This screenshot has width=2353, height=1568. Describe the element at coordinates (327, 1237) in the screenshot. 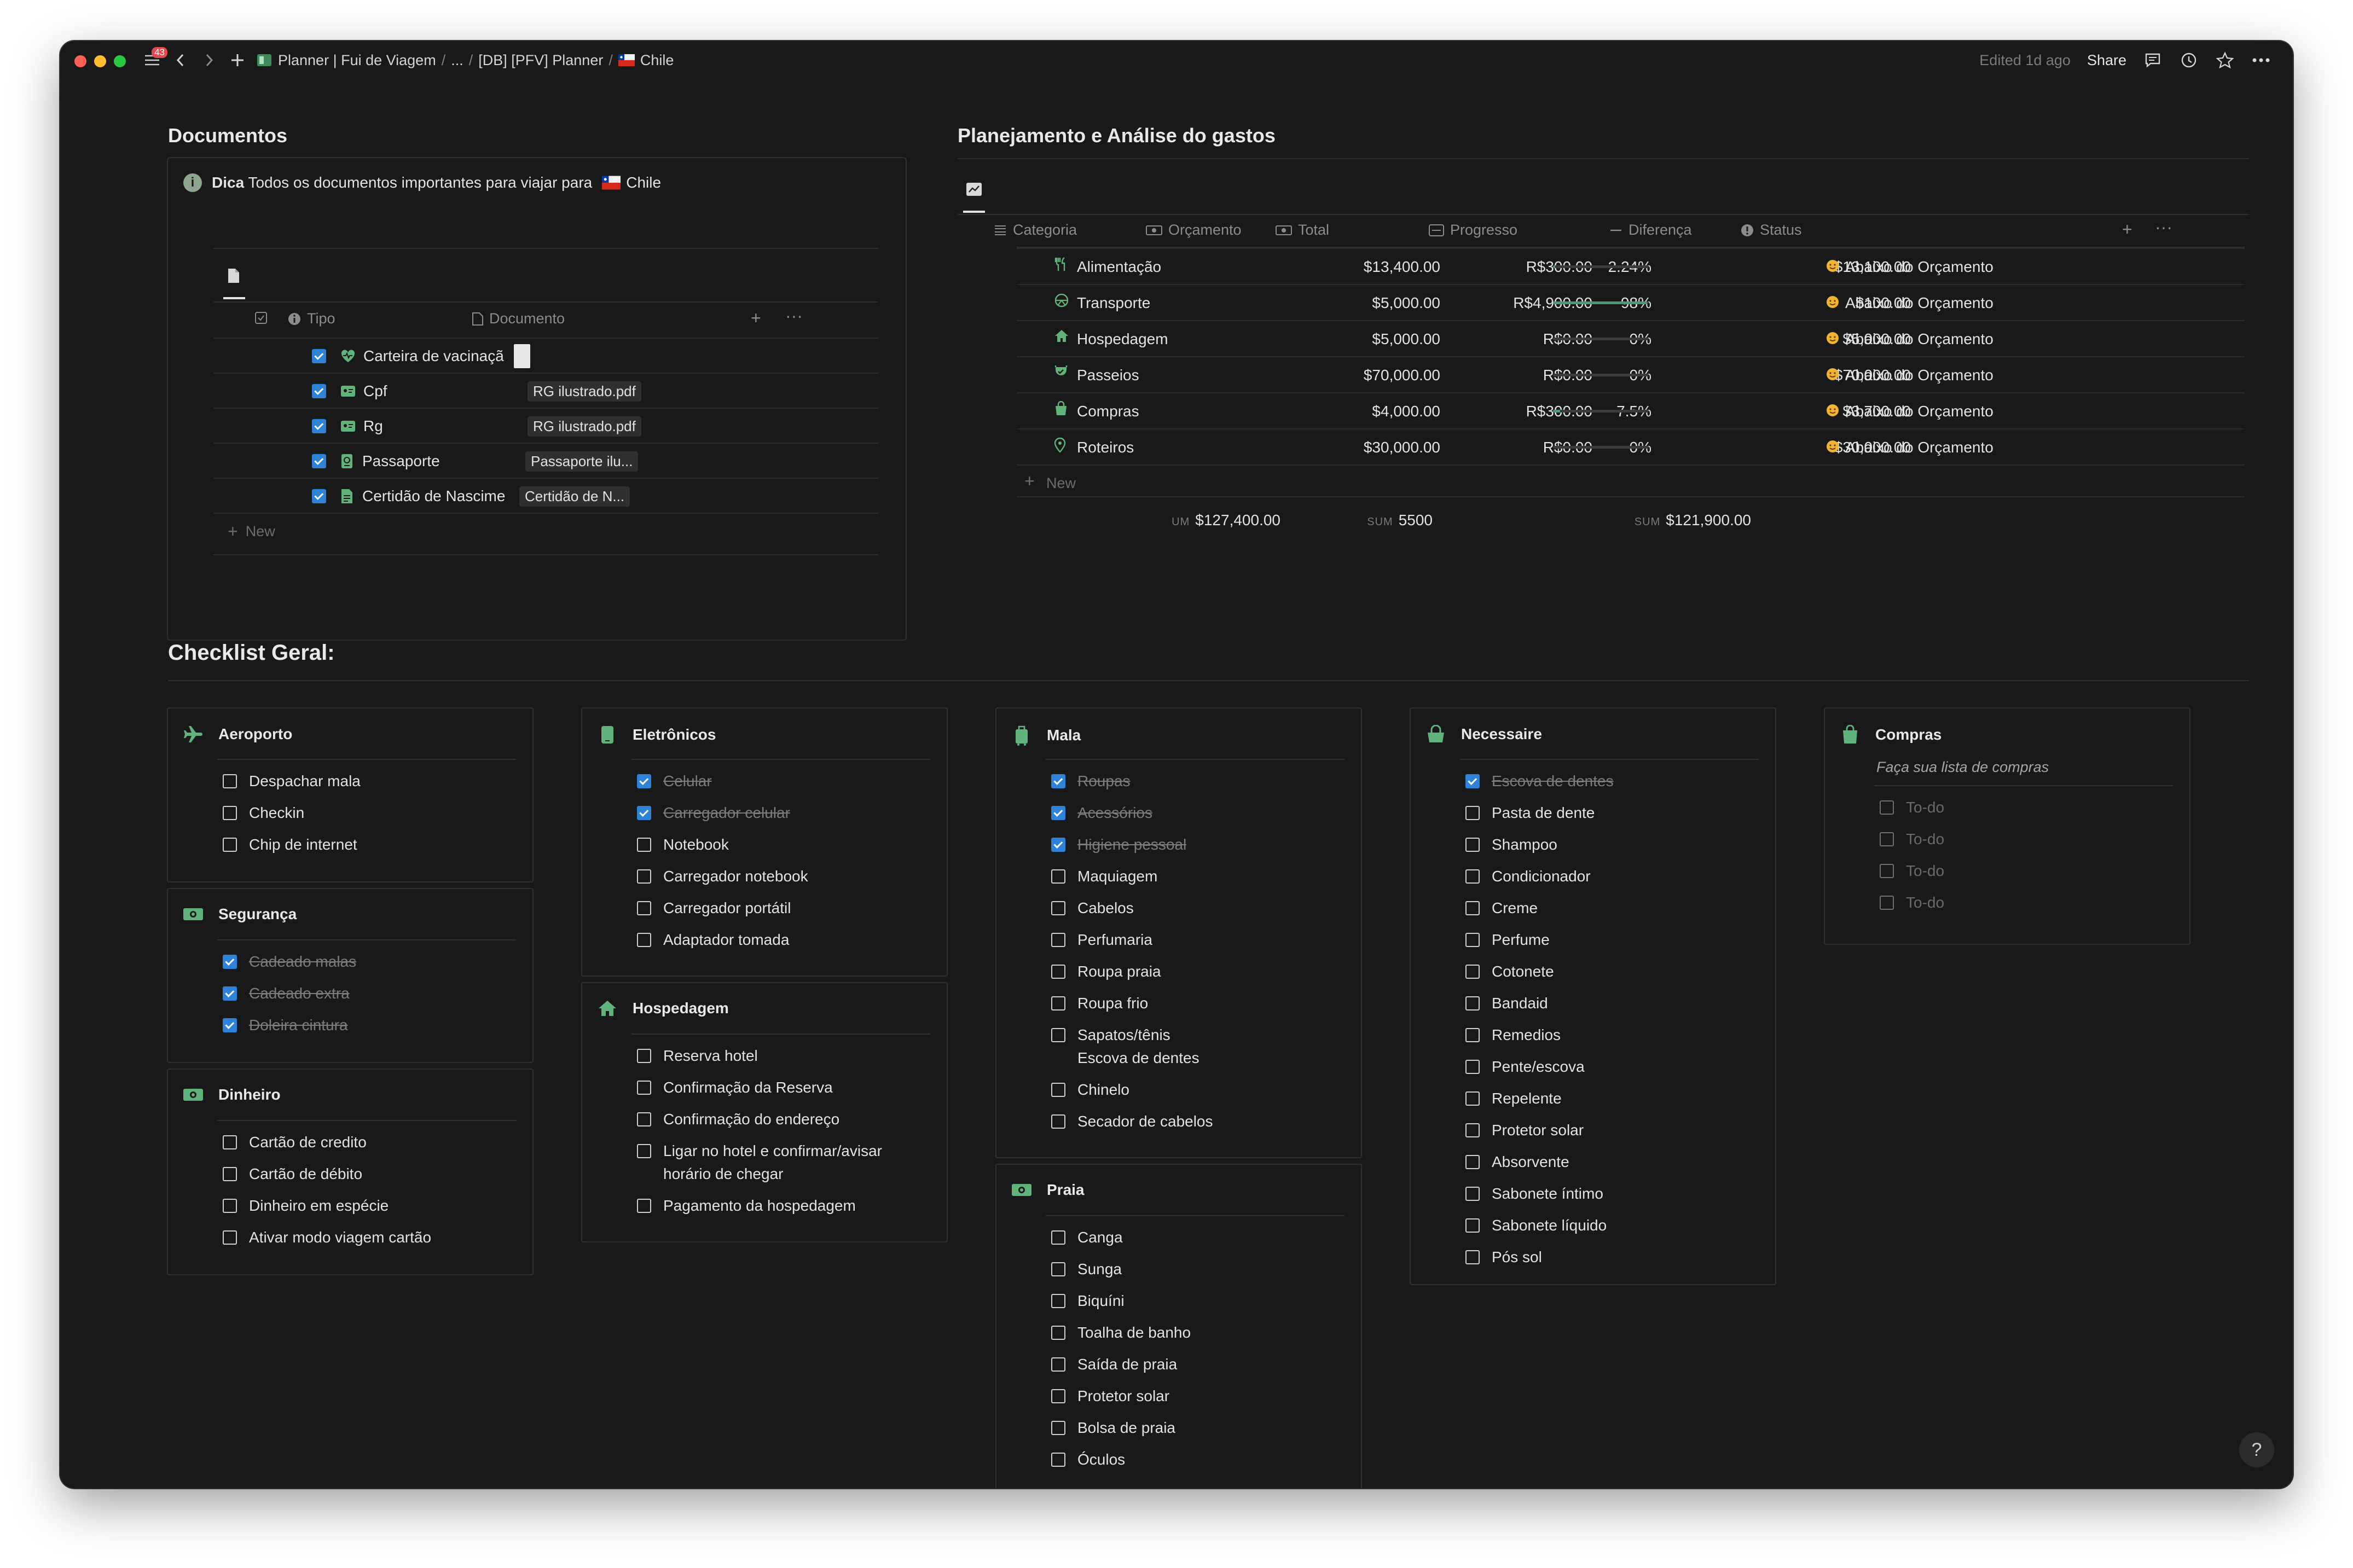

I see `todo-item: Ativar modo viagem cartão` at that location.